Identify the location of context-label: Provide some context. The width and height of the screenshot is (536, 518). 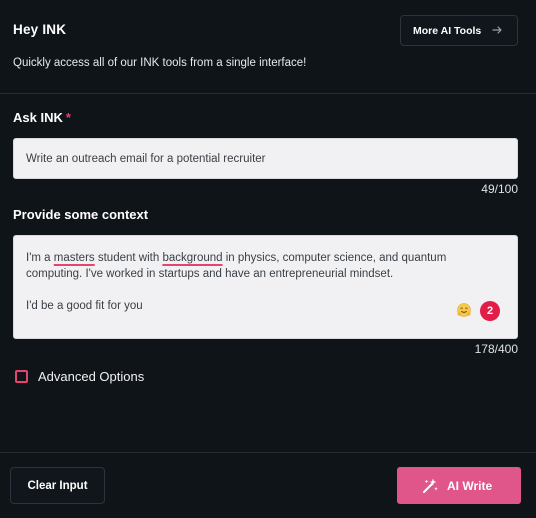
(81, 214).